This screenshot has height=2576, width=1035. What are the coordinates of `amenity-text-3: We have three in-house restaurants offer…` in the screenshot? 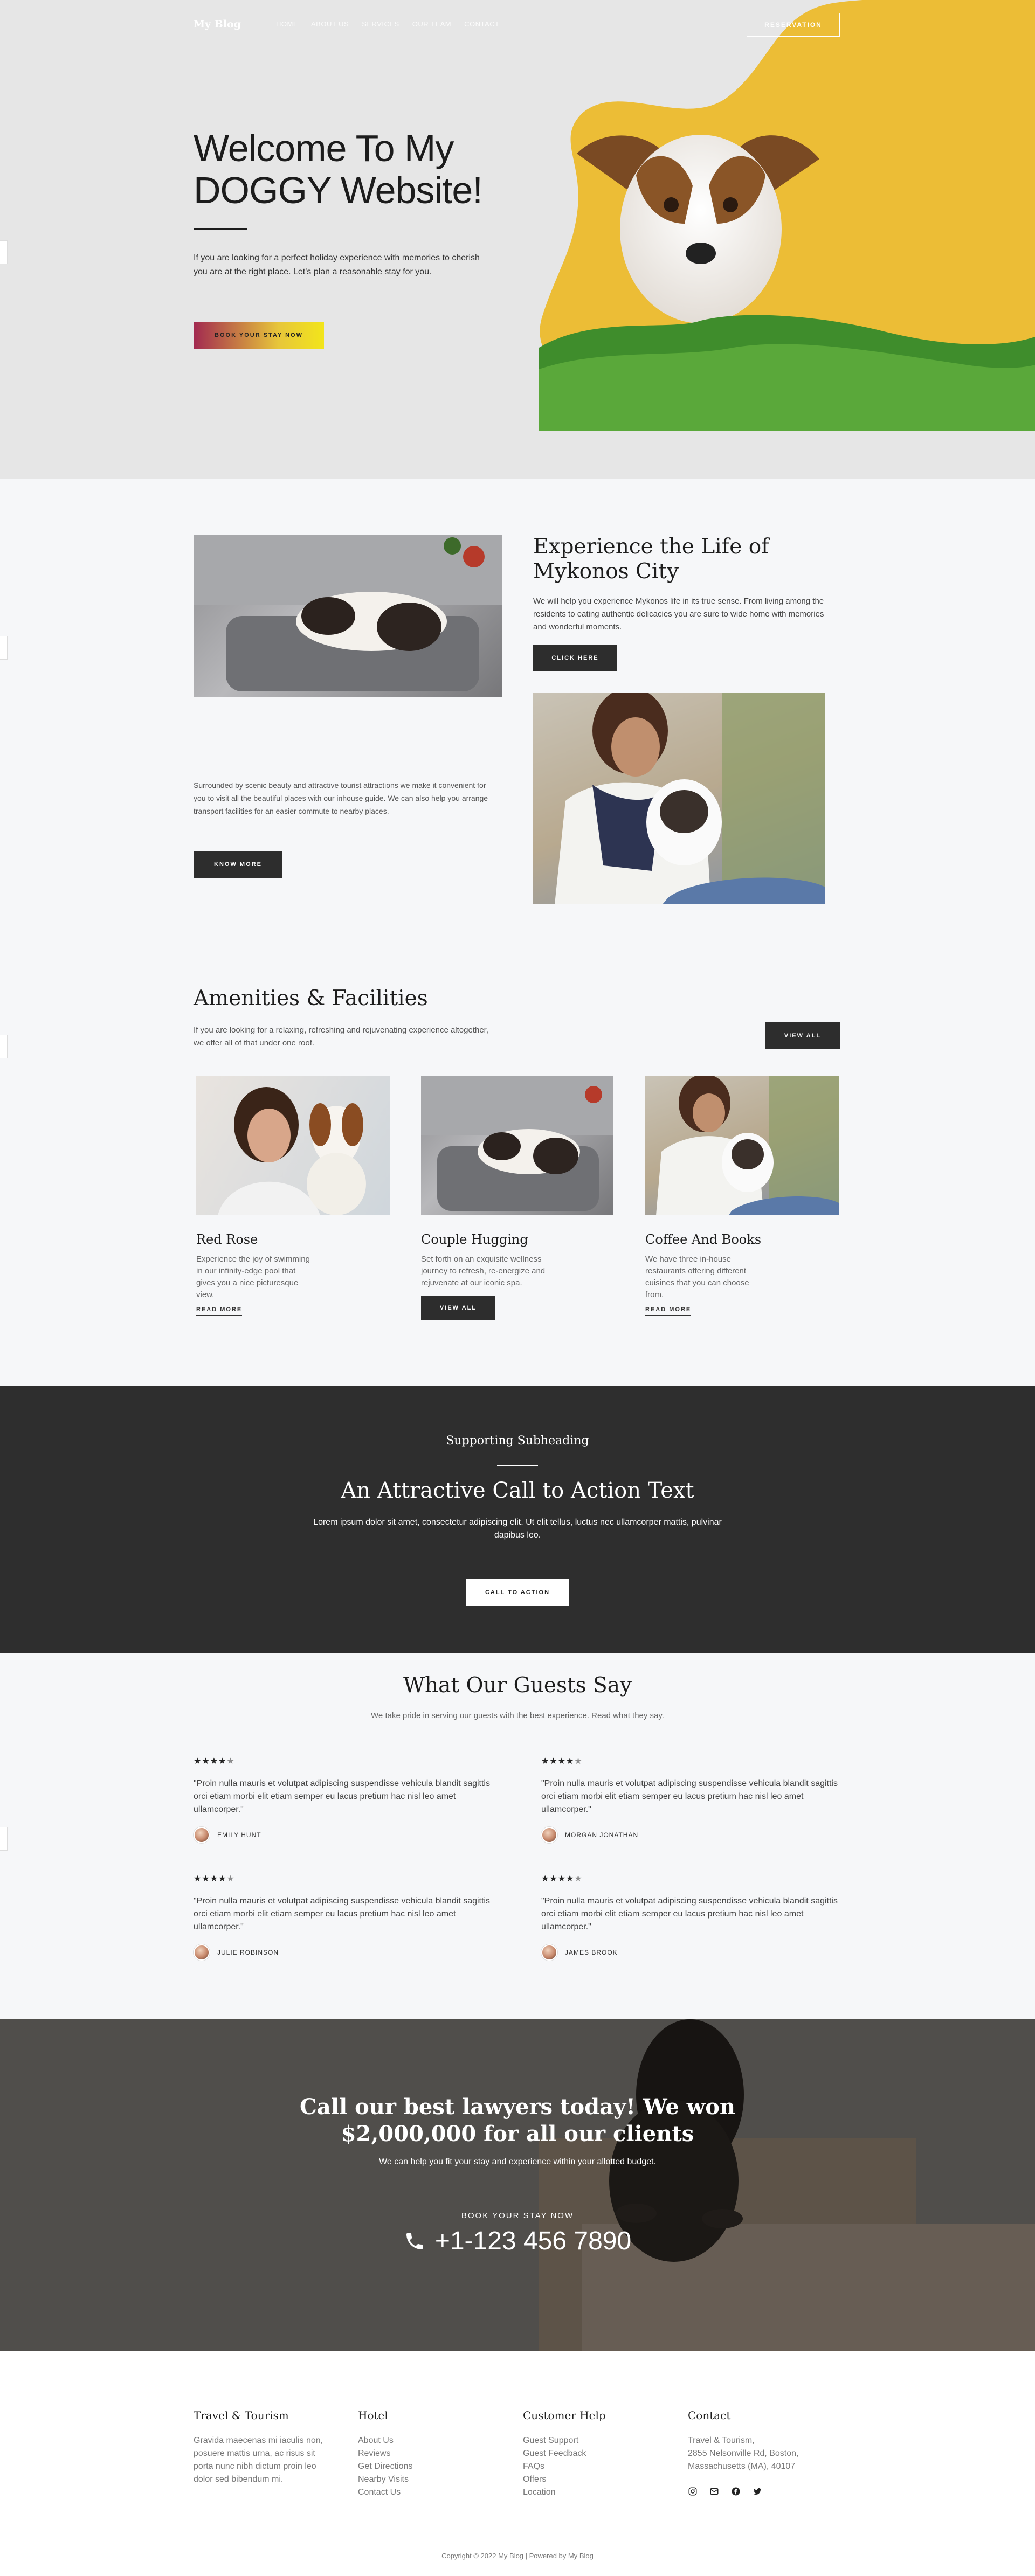 It's located at (697, 1277).